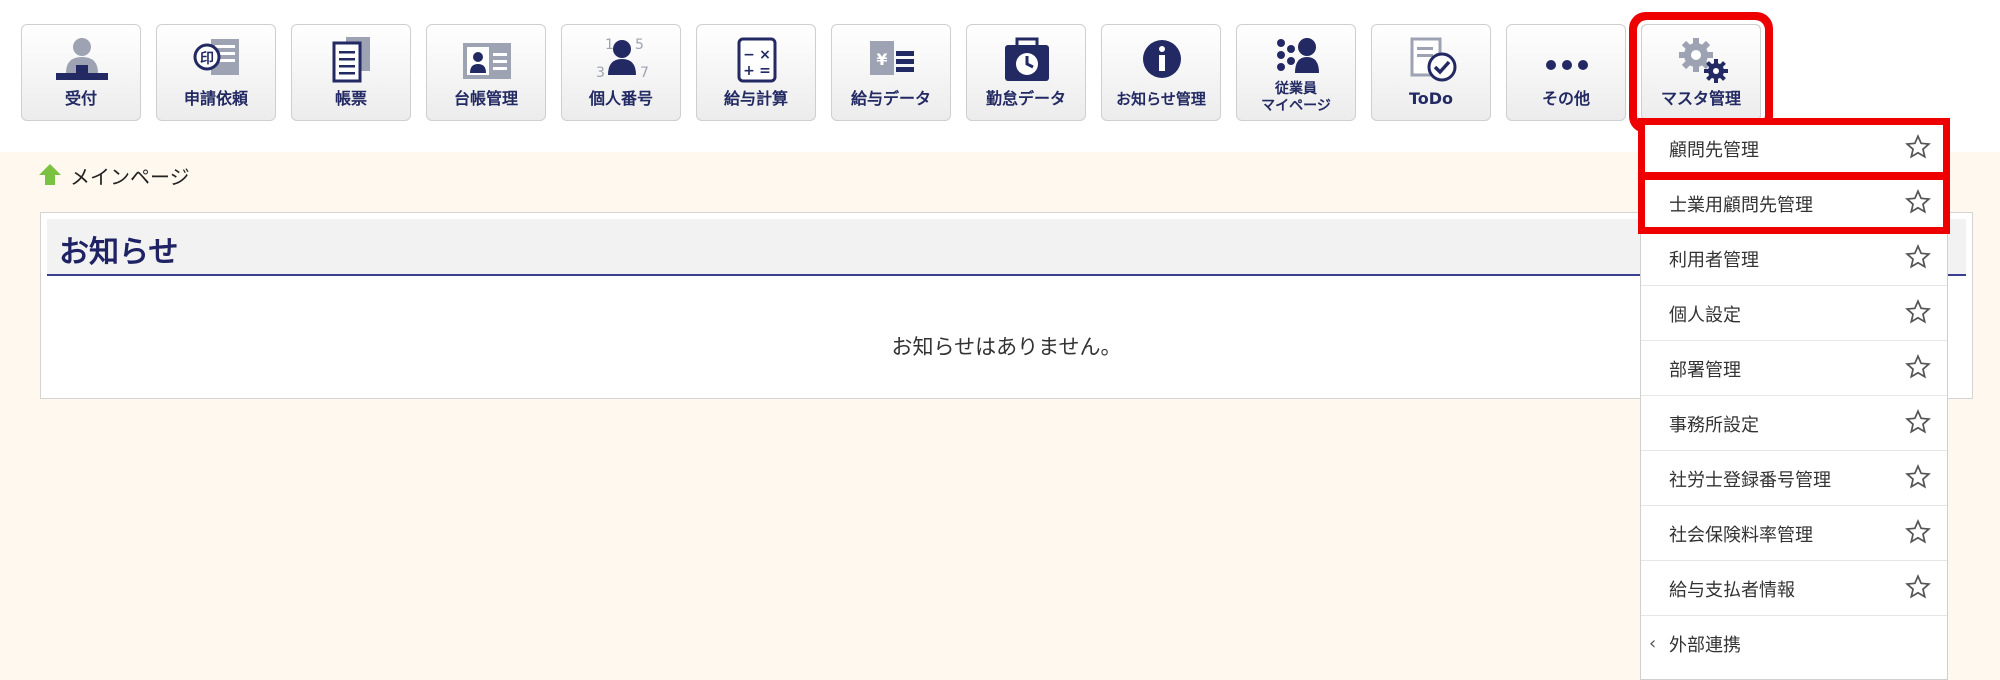 This screenshot has width=2000, height=680. Describe the element at coordinates (119, 252) in the screenshot. I see `notice-title: お知らせ` at that location.